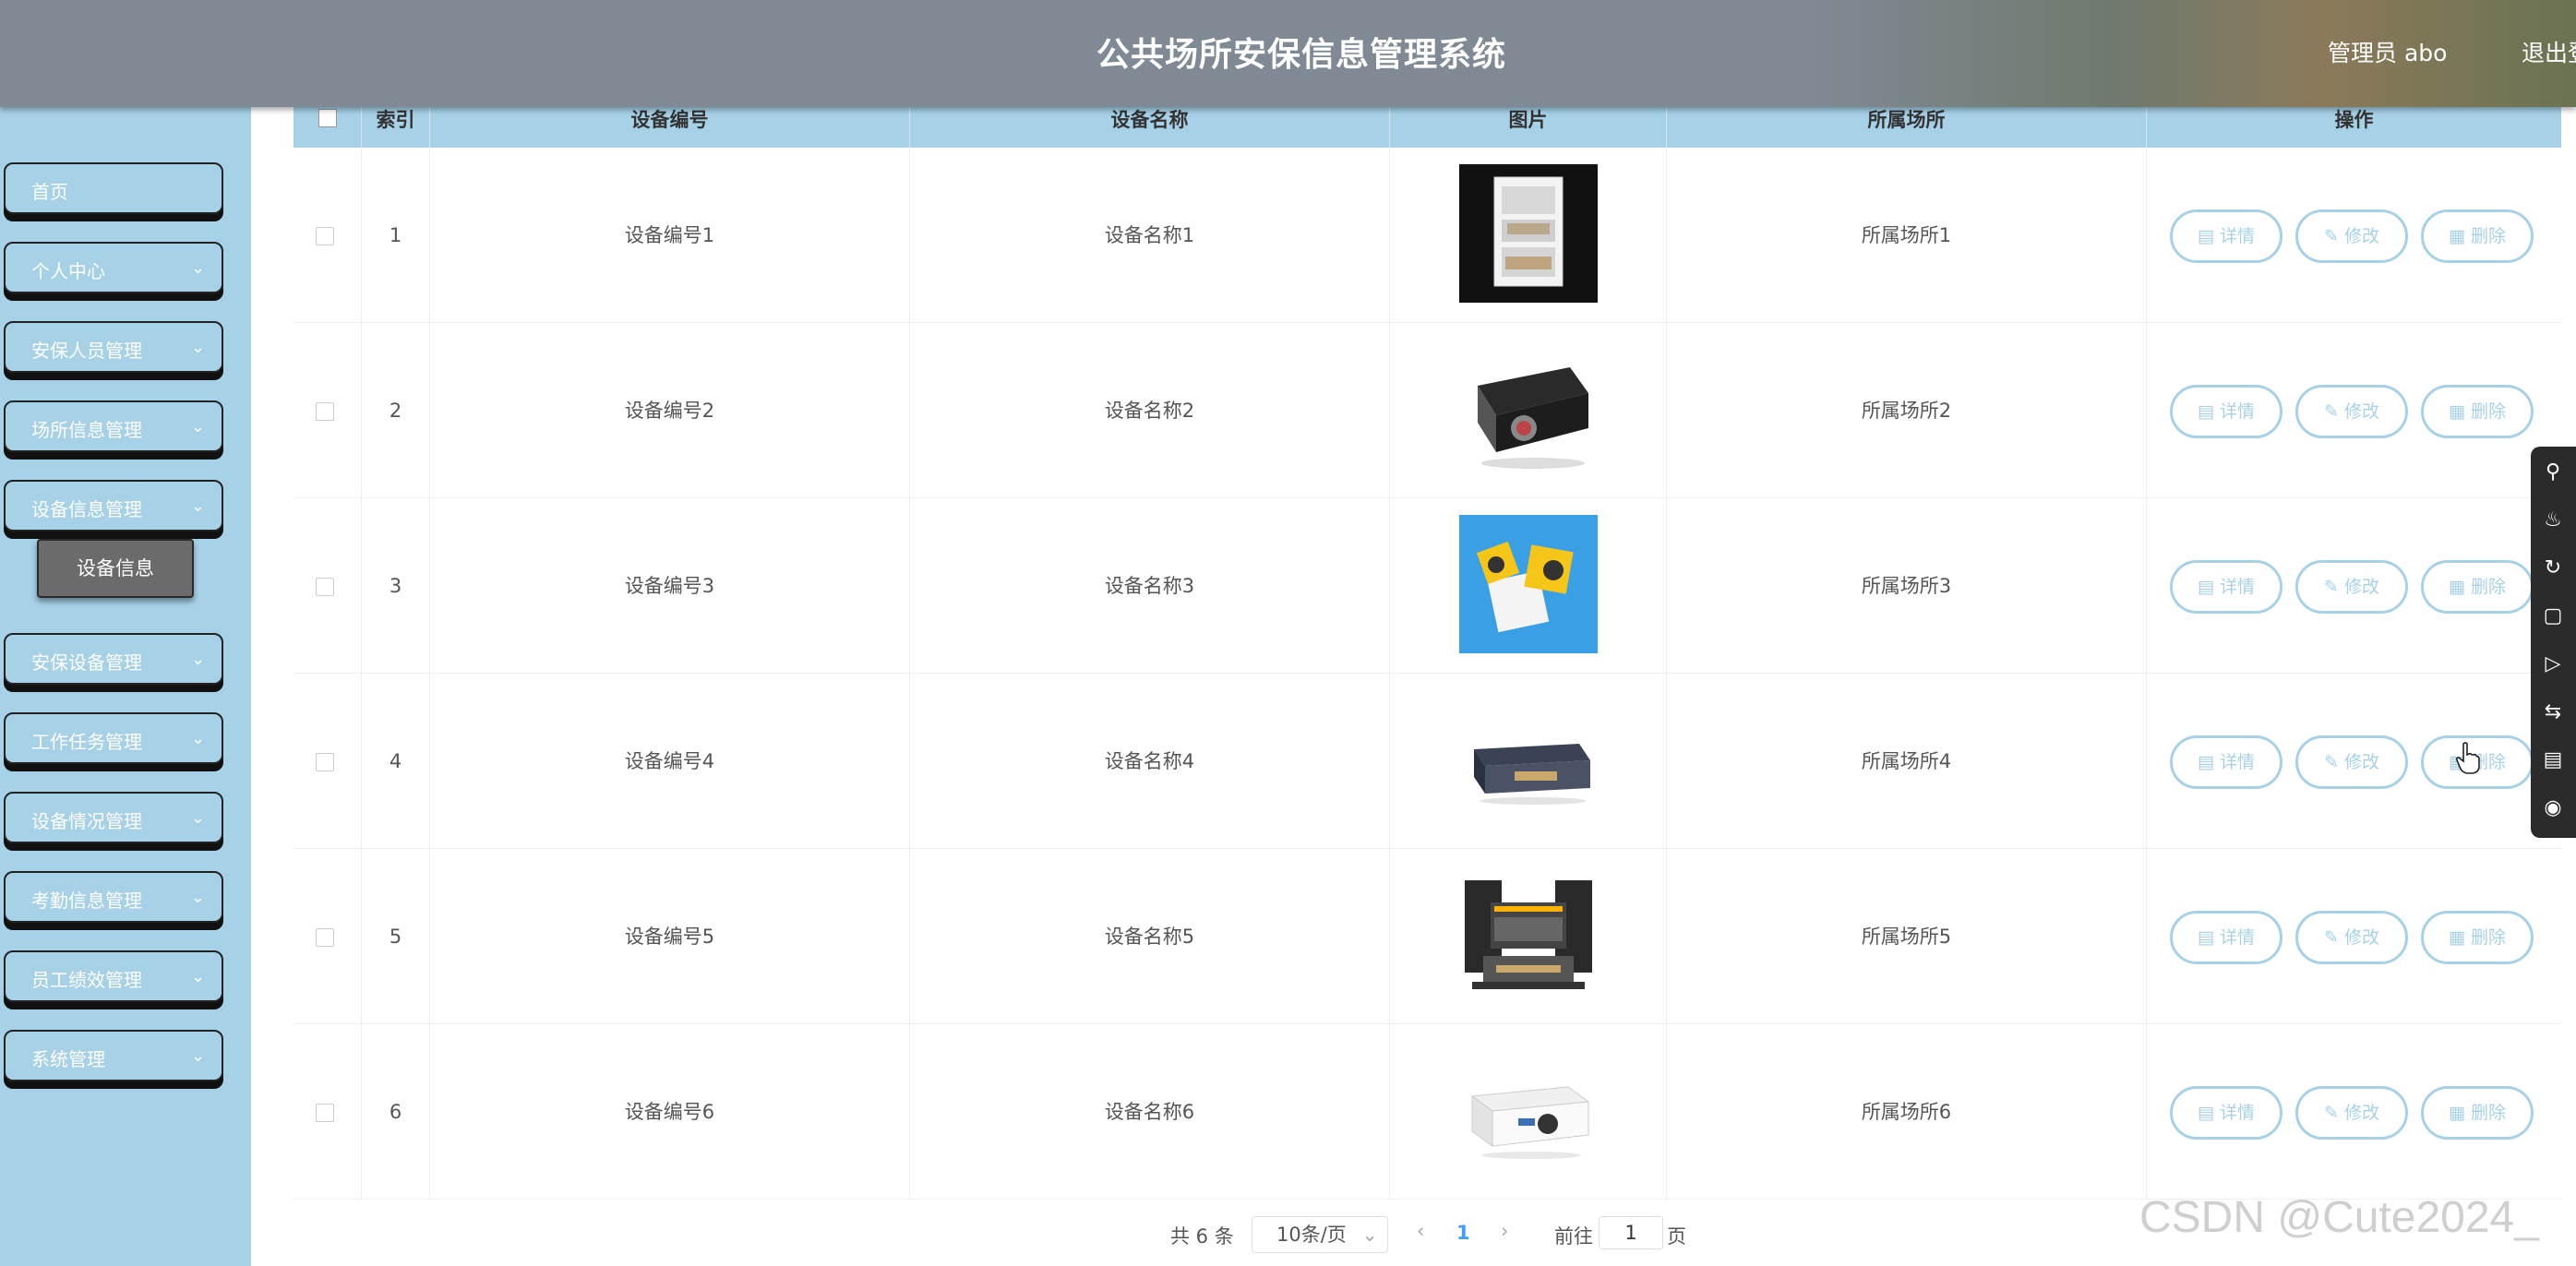 Image resolution: width=2576 pixels, height=1266 pixels. I want to click on page-size-select: 10条/页 ⌄, so click(1320, 1234).